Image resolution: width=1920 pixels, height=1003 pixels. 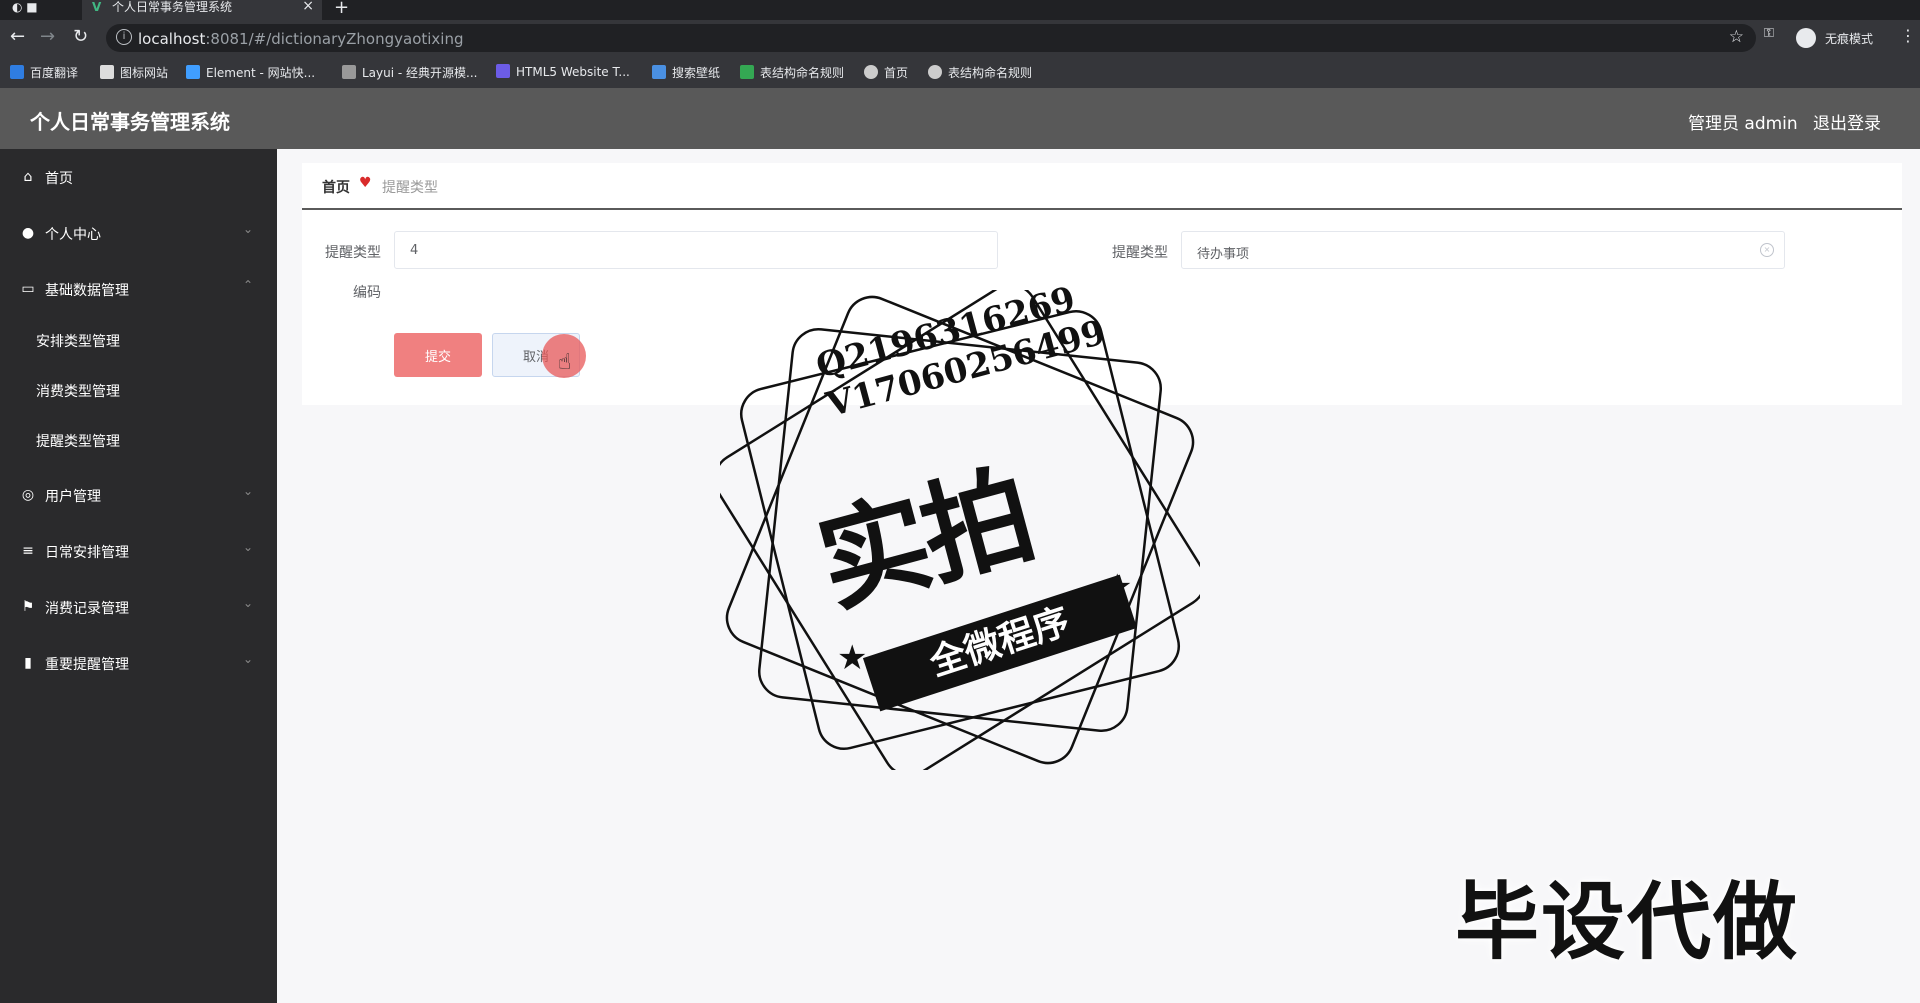 What do you see at coordinates (1483, 250) in the screenshot?
I see `type-input: 待办事项 ×` at bounding box center [1483, 250].